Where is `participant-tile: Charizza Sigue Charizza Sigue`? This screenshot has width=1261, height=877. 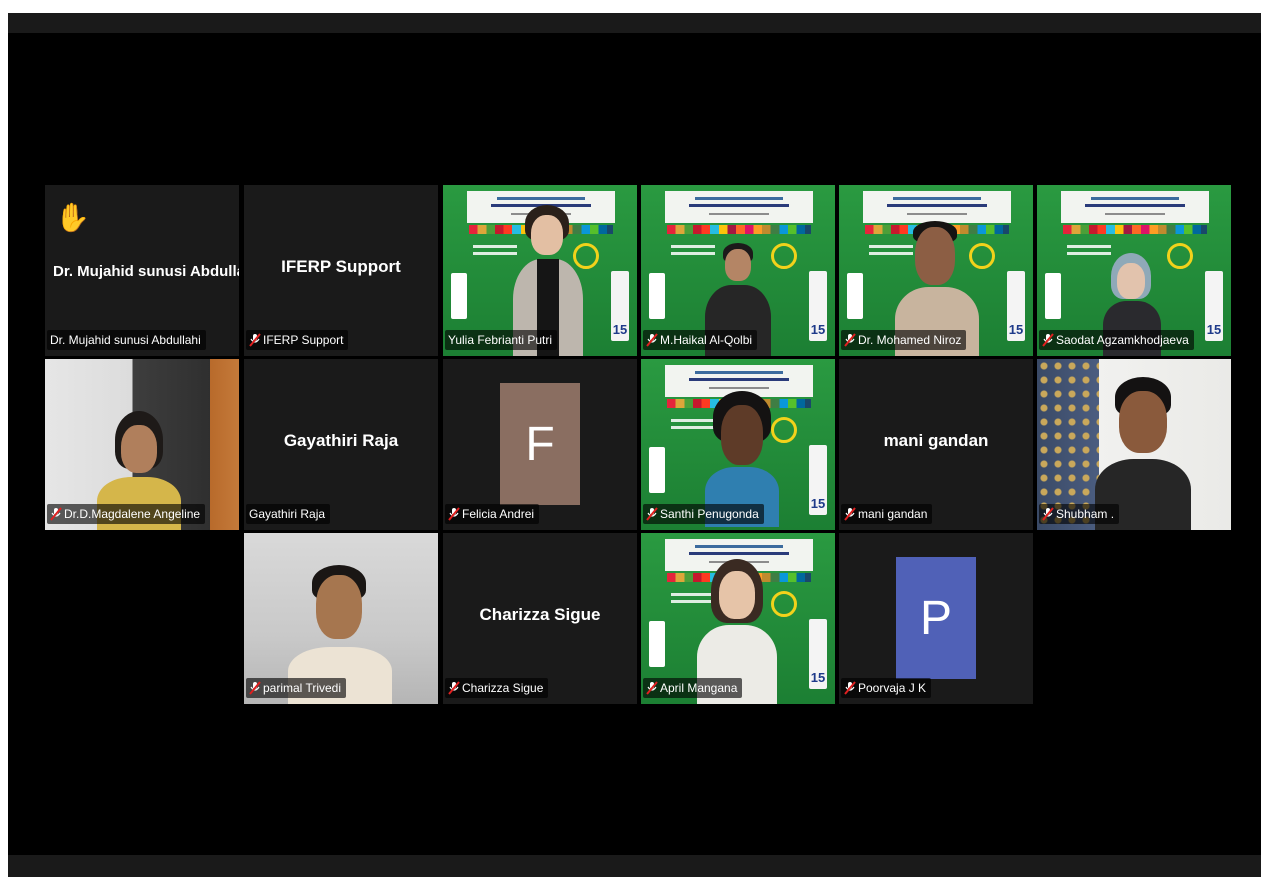
participant-tile: Charizza Sigue Charizza Sigue is located at coordinates (540, 618).